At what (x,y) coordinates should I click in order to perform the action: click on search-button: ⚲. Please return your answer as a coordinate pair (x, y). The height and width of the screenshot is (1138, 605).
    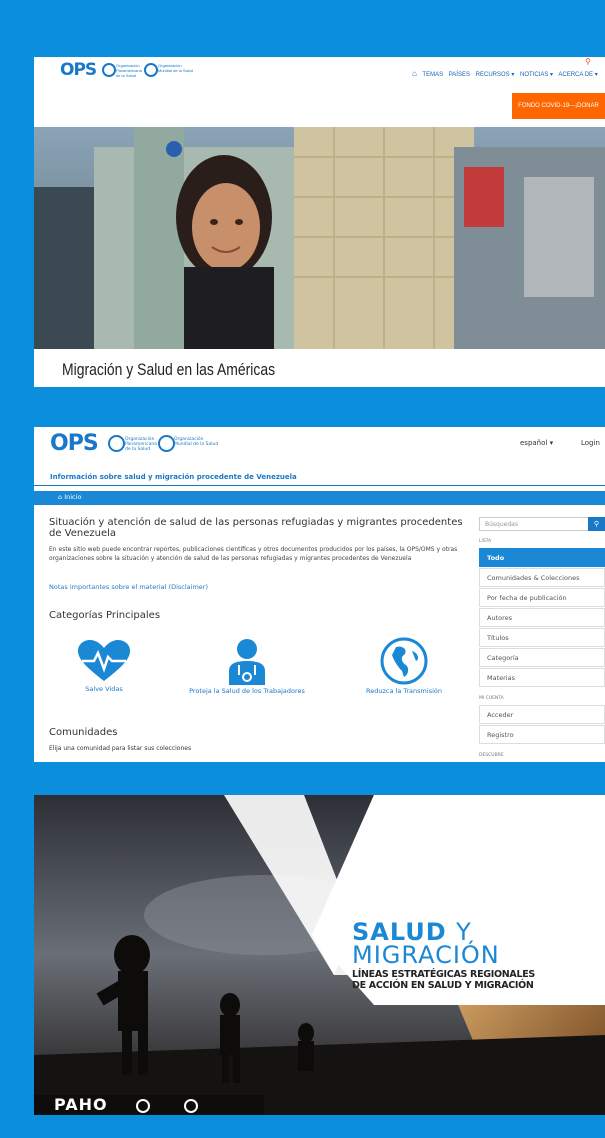
    Looking at the image, I should click on (596, 524).